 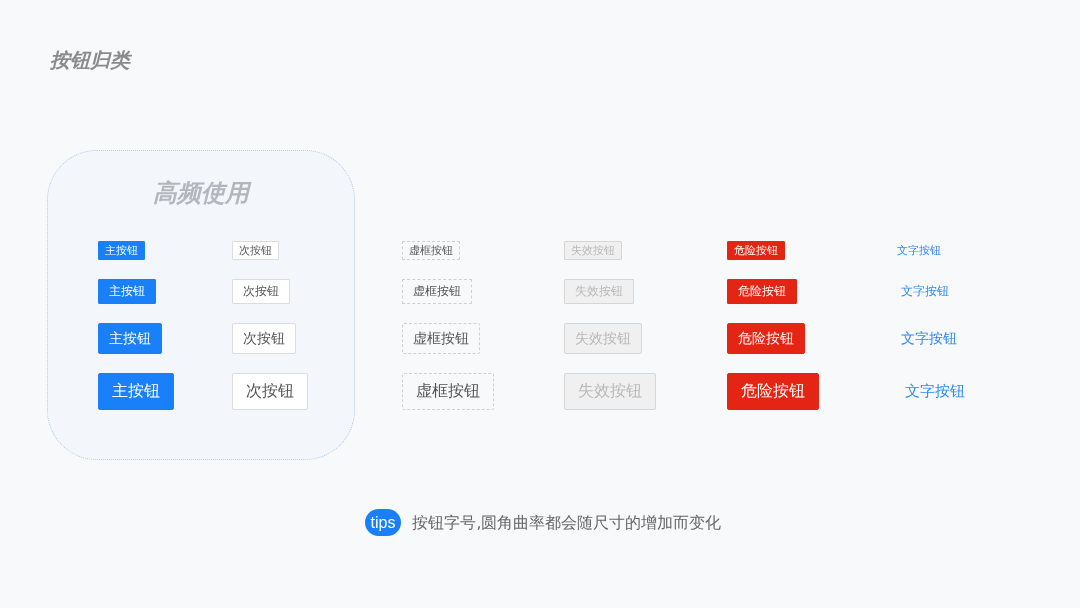 What do you see at coordinates (383, 522) in the screenshot?
I see `tips-badge: tips` at bounding box center [383, 522].